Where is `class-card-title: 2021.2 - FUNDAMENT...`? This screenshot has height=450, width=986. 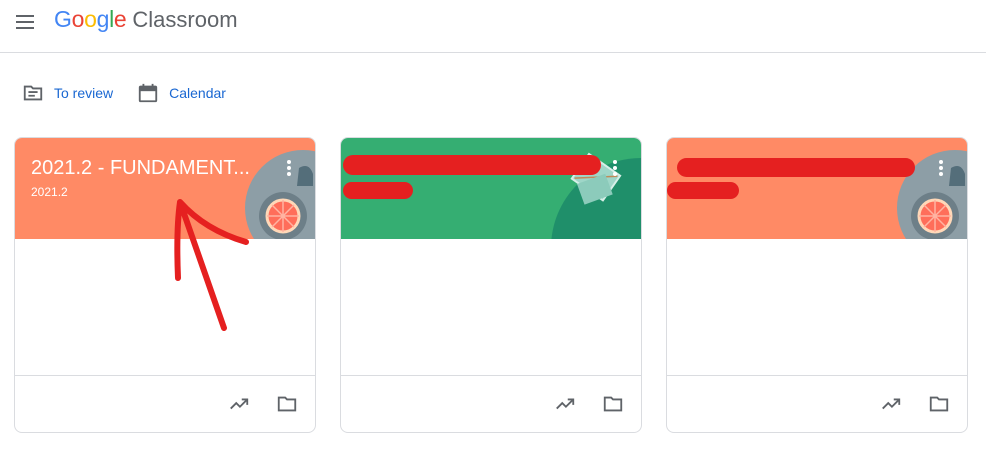 class-card-title: 2021.2 - FUNDAMENT... is located at coordinates (140, 168).